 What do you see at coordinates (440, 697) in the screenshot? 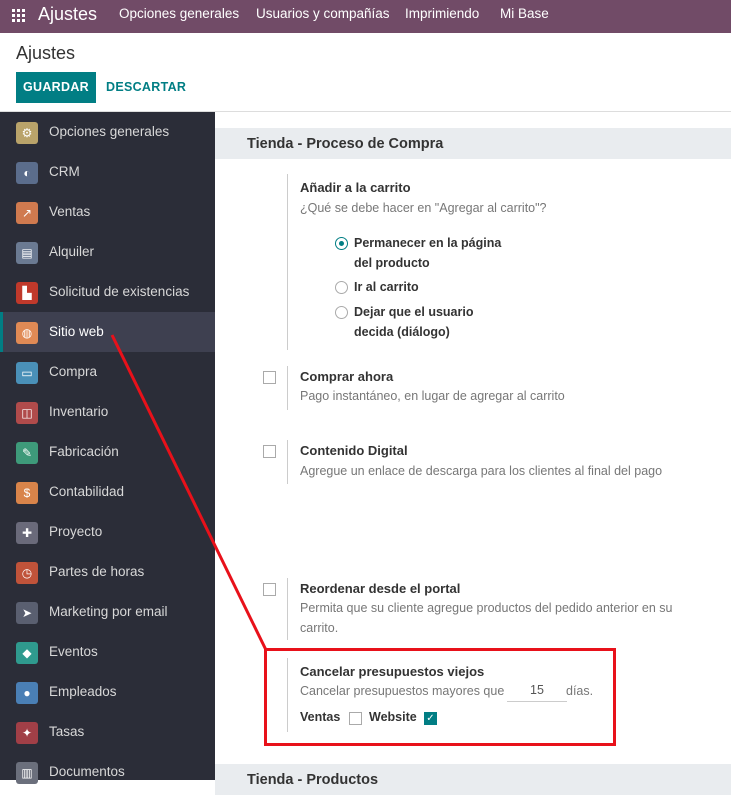
I see `annotation-highlight-box` at bounding box center [440, 697].